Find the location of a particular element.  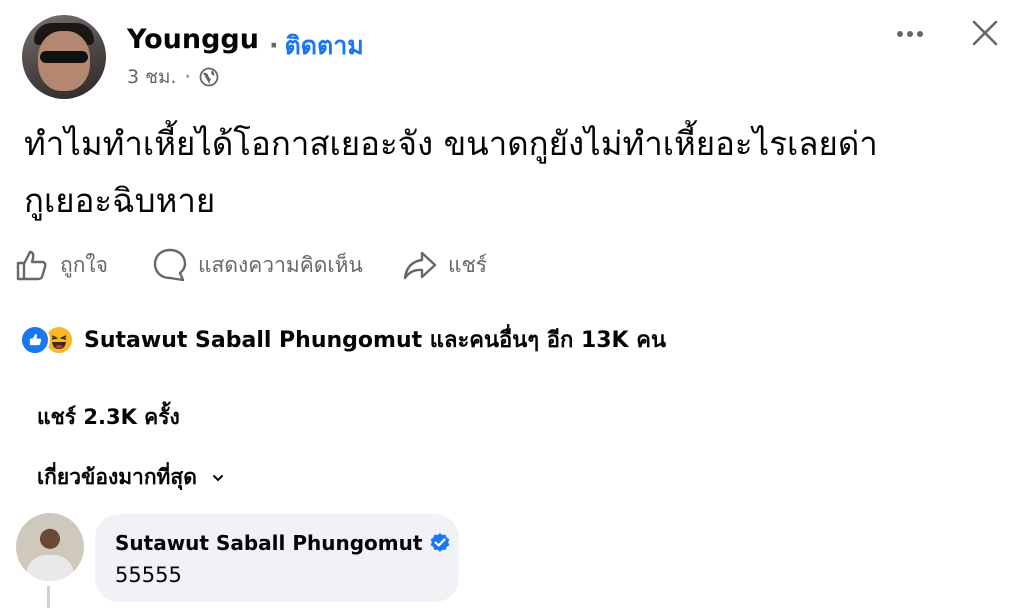

commenter-name: Sutawut Saball Phungomut is located at coordinates (268, 543).